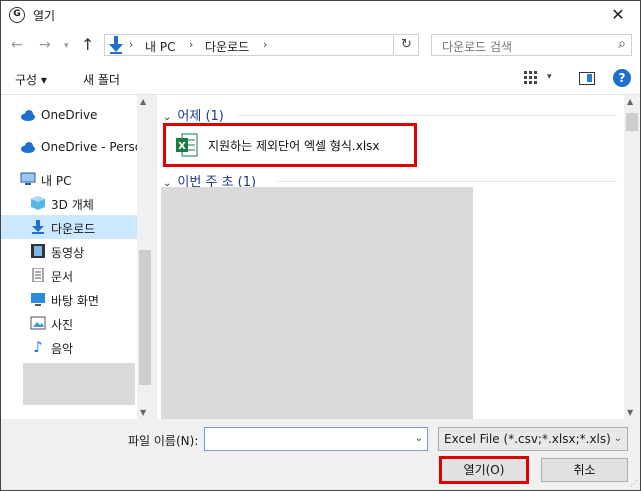 The image size is (641, 491). Describe the element at coordinates (45, 45) in the screenshot. I see `forward-arrow-icon: →` at that location.